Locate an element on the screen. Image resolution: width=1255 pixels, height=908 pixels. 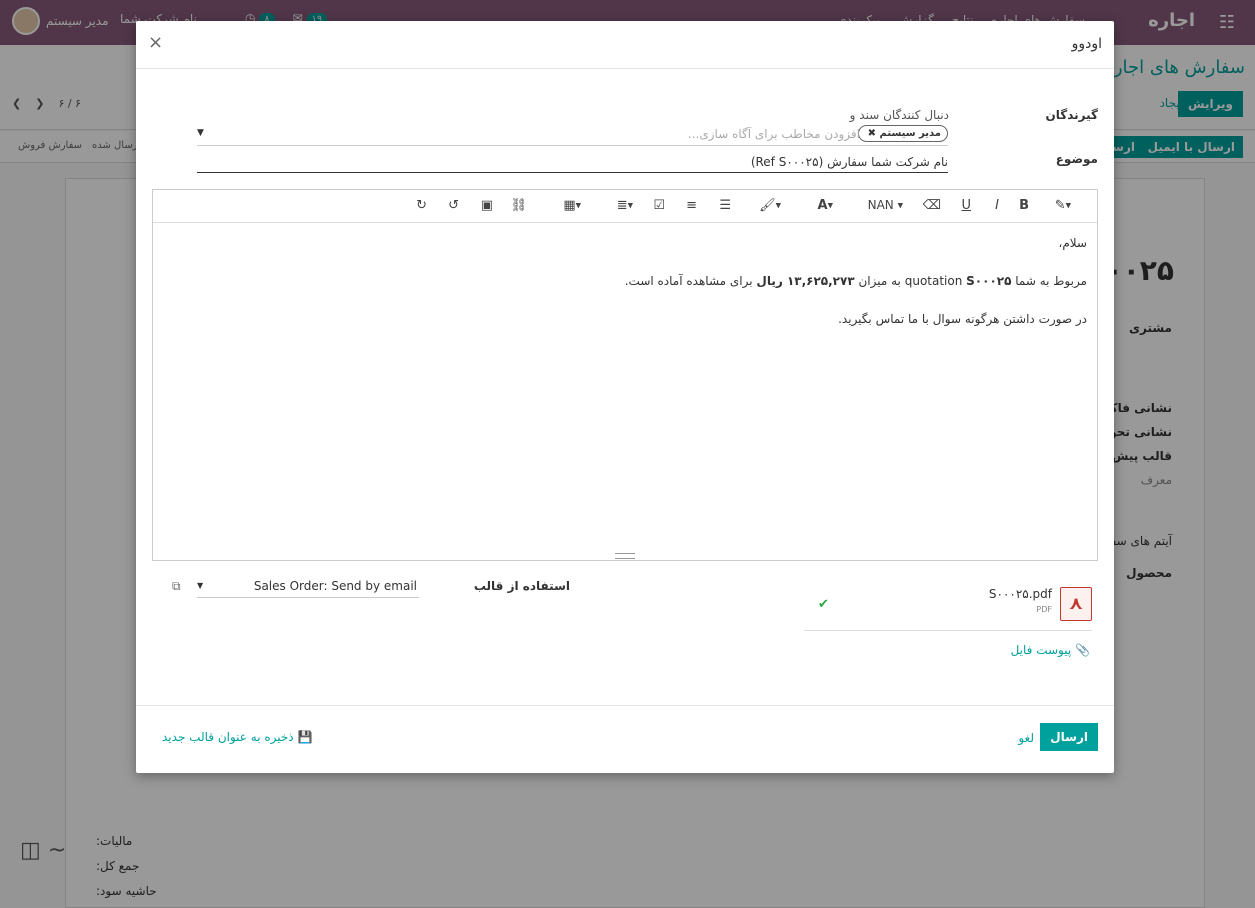
external-link-icon: ⧉ is located at coordinates (176, 586).